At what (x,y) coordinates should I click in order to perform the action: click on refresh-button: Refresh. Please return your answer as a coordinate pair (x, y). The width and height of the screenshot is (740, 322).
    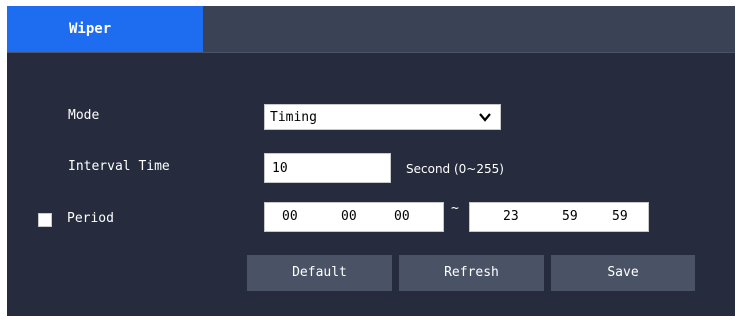
    Looking at the image, I should click on (471, 273).